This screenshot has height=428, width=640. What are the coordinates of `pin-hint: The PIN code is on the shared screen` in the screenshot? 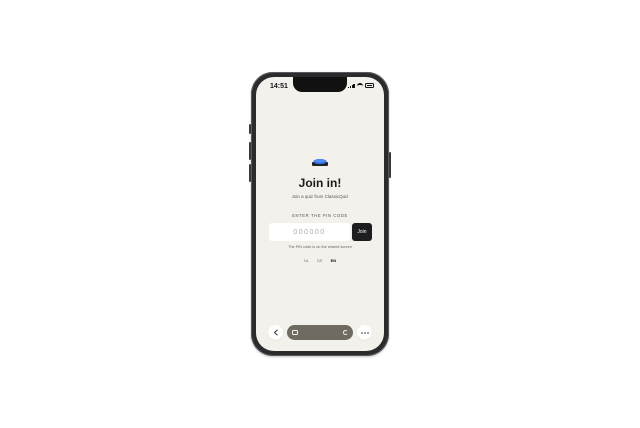 It's located at (320, 247).